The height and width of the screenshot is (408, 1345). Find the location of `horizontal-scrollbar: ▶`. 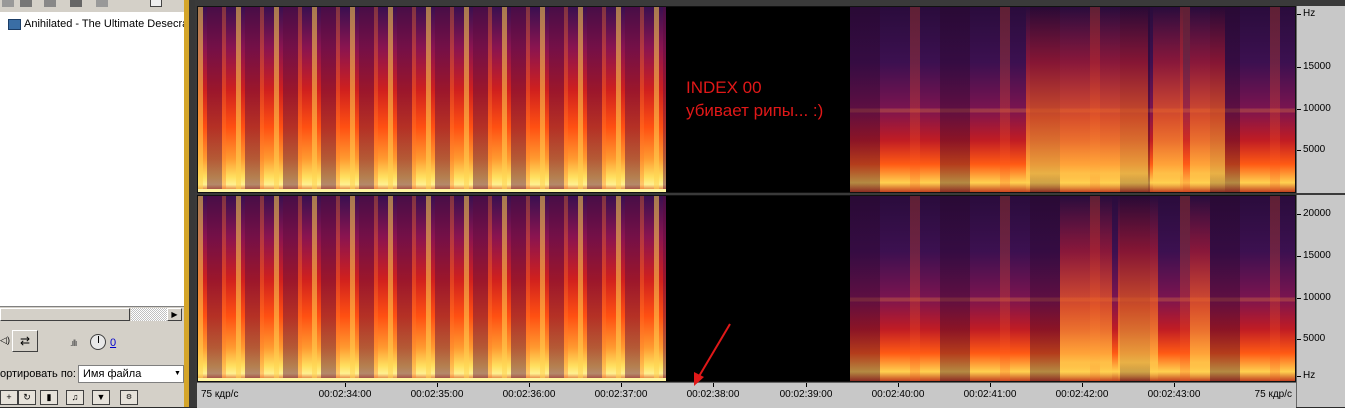

horizontal-scrollbar: ▶ is located at coordinates (92, 314).